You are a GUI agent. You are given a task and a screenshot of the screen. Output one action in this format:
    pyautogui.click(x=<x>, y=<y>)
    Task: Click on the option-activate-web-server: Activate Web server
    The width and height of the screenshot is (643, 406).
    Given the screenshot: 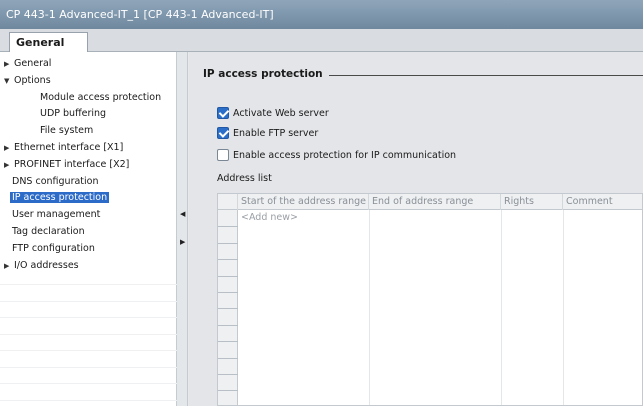 What is the action you would take?
    pyautogui.click(x=273, y=114)
    